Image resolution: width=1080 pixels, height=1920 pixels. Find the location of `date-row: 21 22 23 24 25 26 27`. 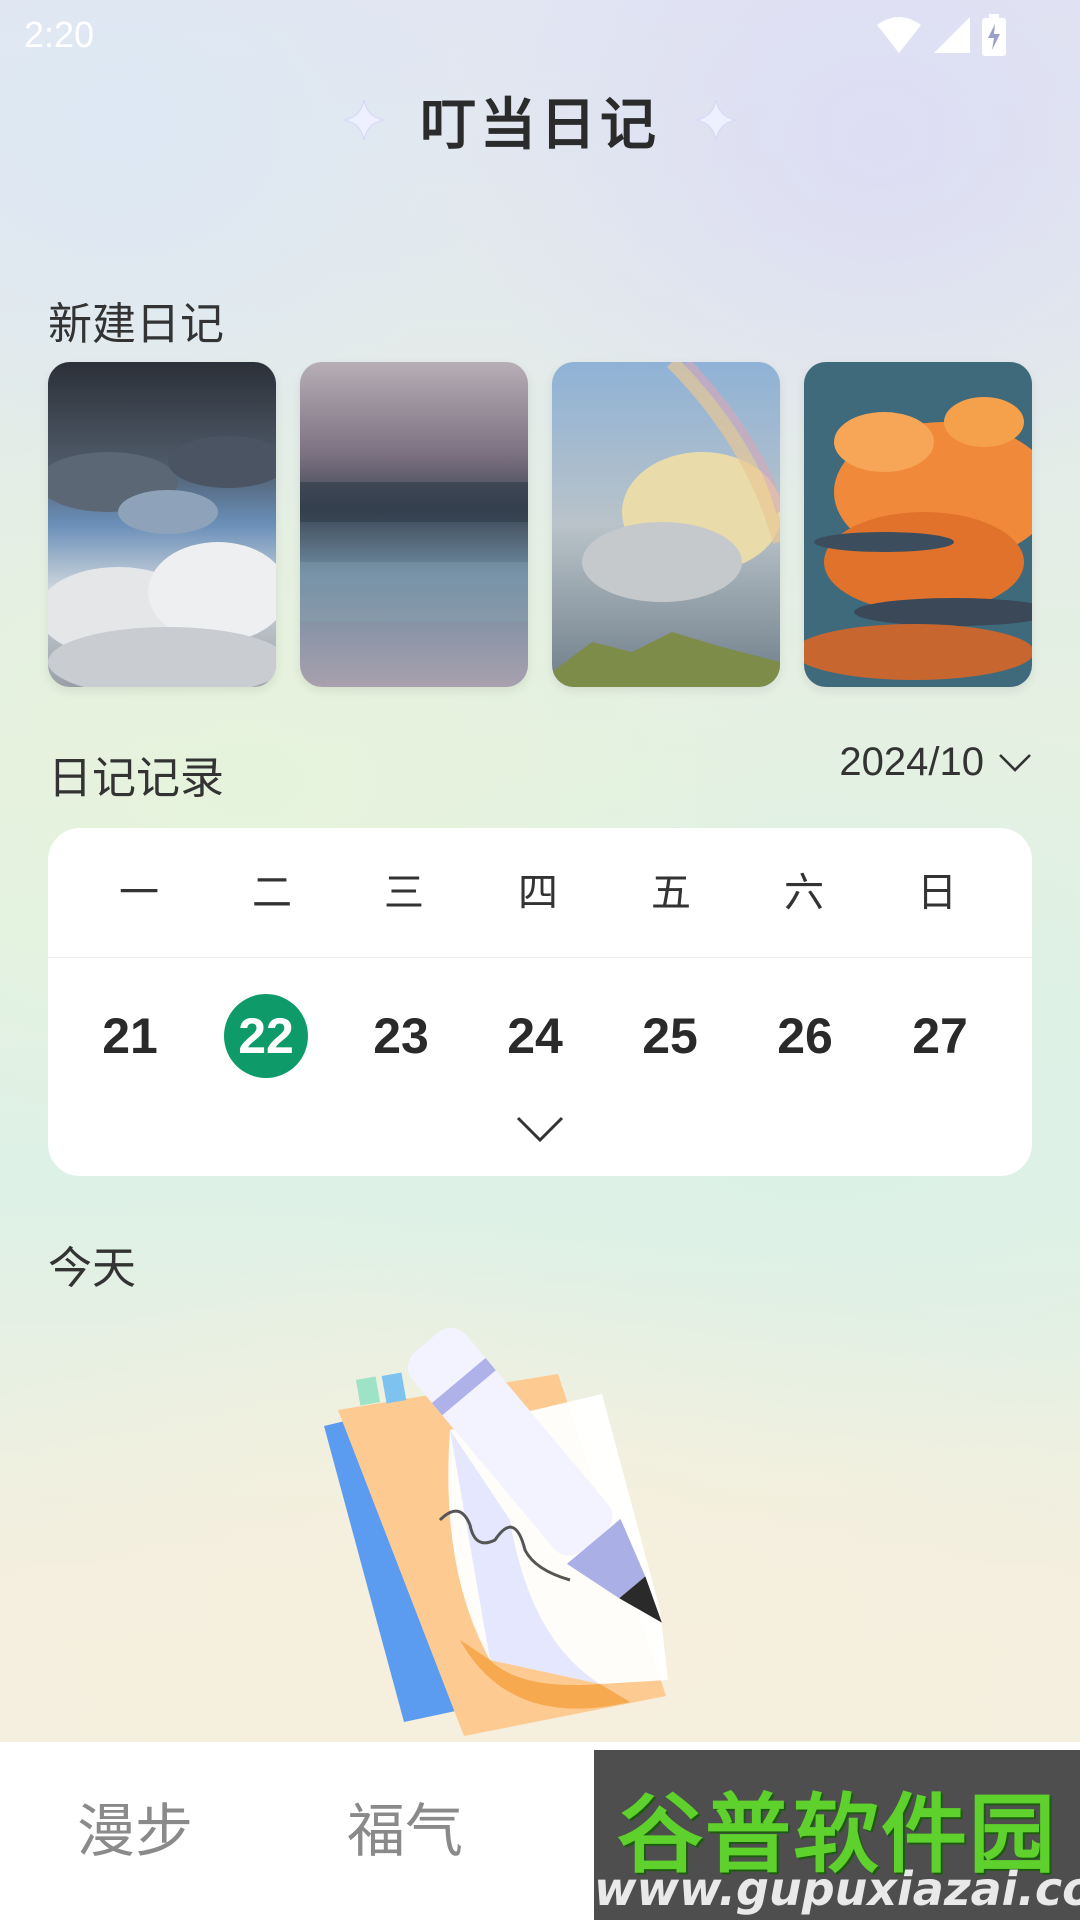

date-row: 21 22 23 24 25 26 27 is located at coordinates (540, 1033).